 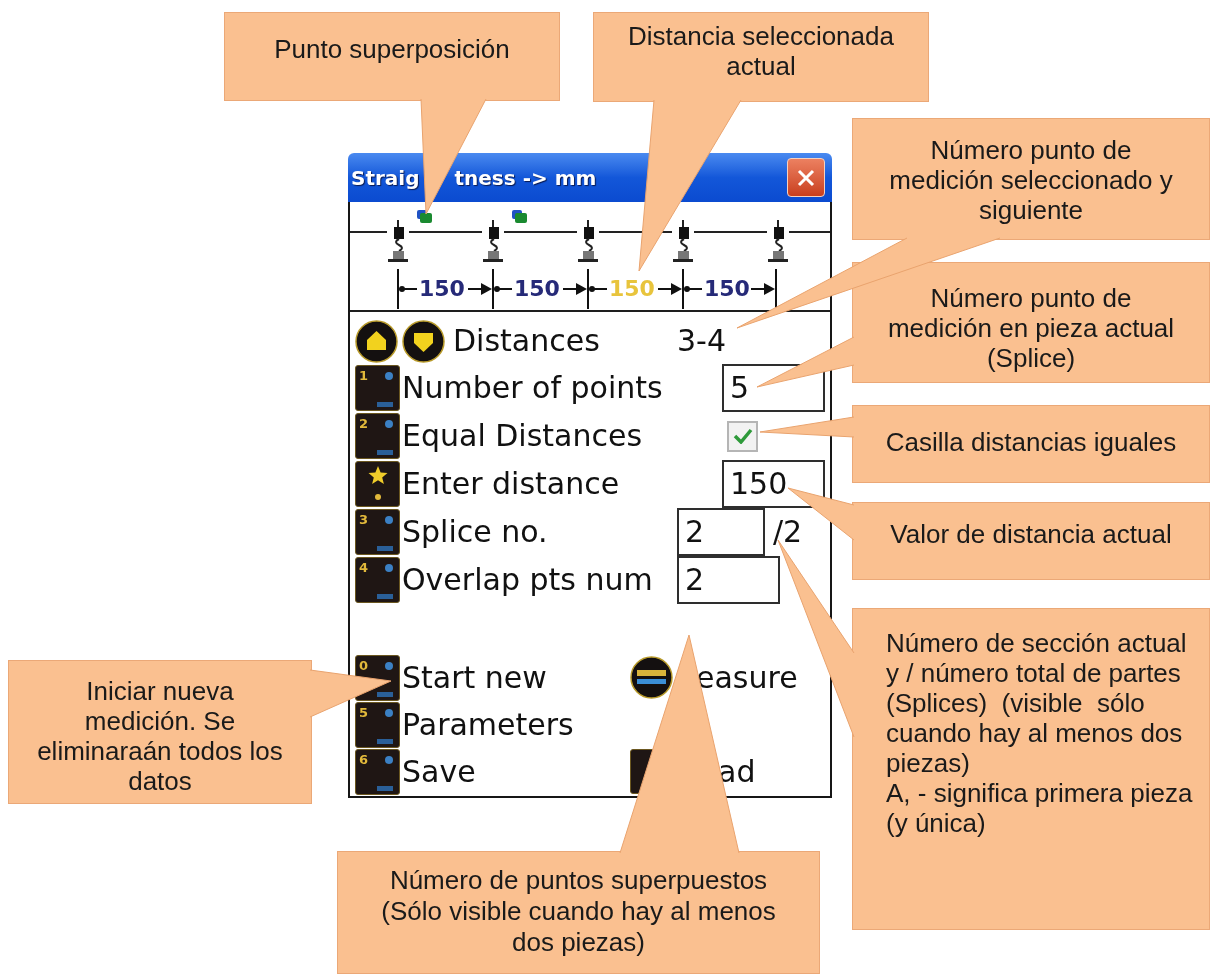 I want to click on checkbox, so click(x=742, y=436).